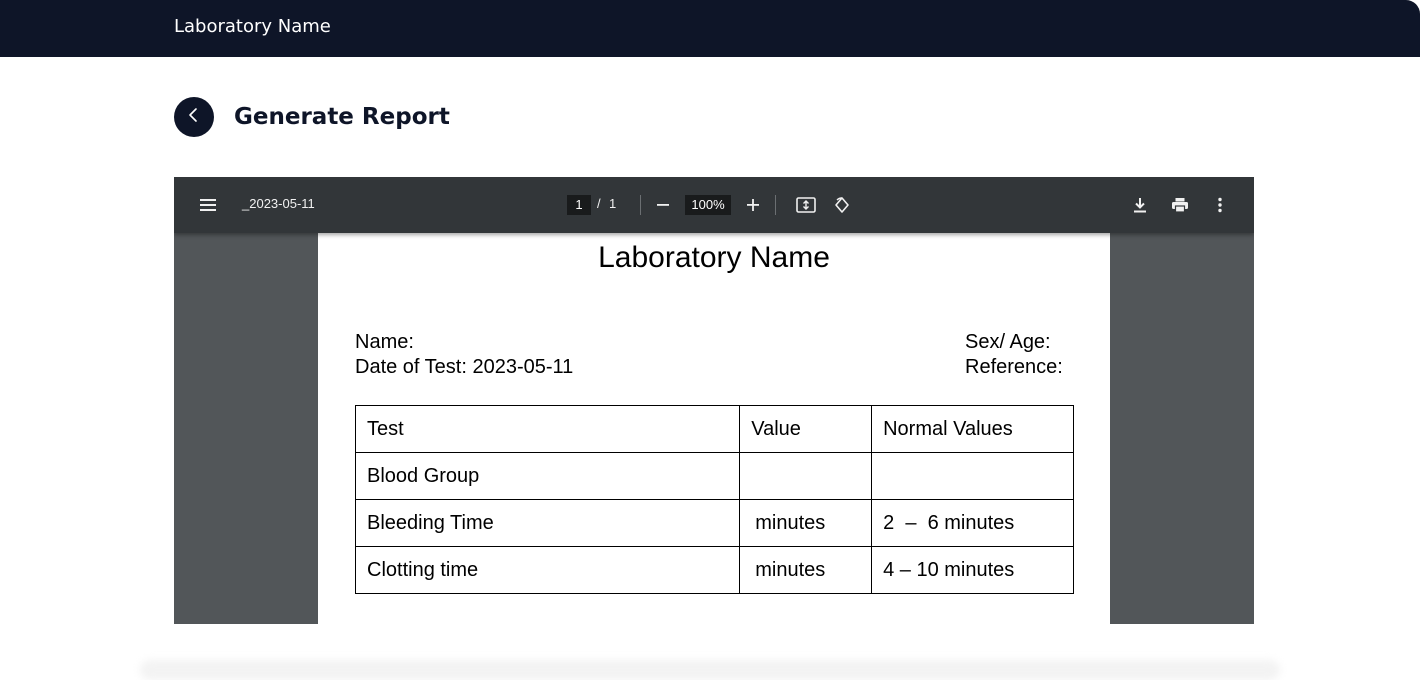  Describe the element at coordinates (547, 476) in the screenshot. I see `test-cell: Blood Group` at that location.